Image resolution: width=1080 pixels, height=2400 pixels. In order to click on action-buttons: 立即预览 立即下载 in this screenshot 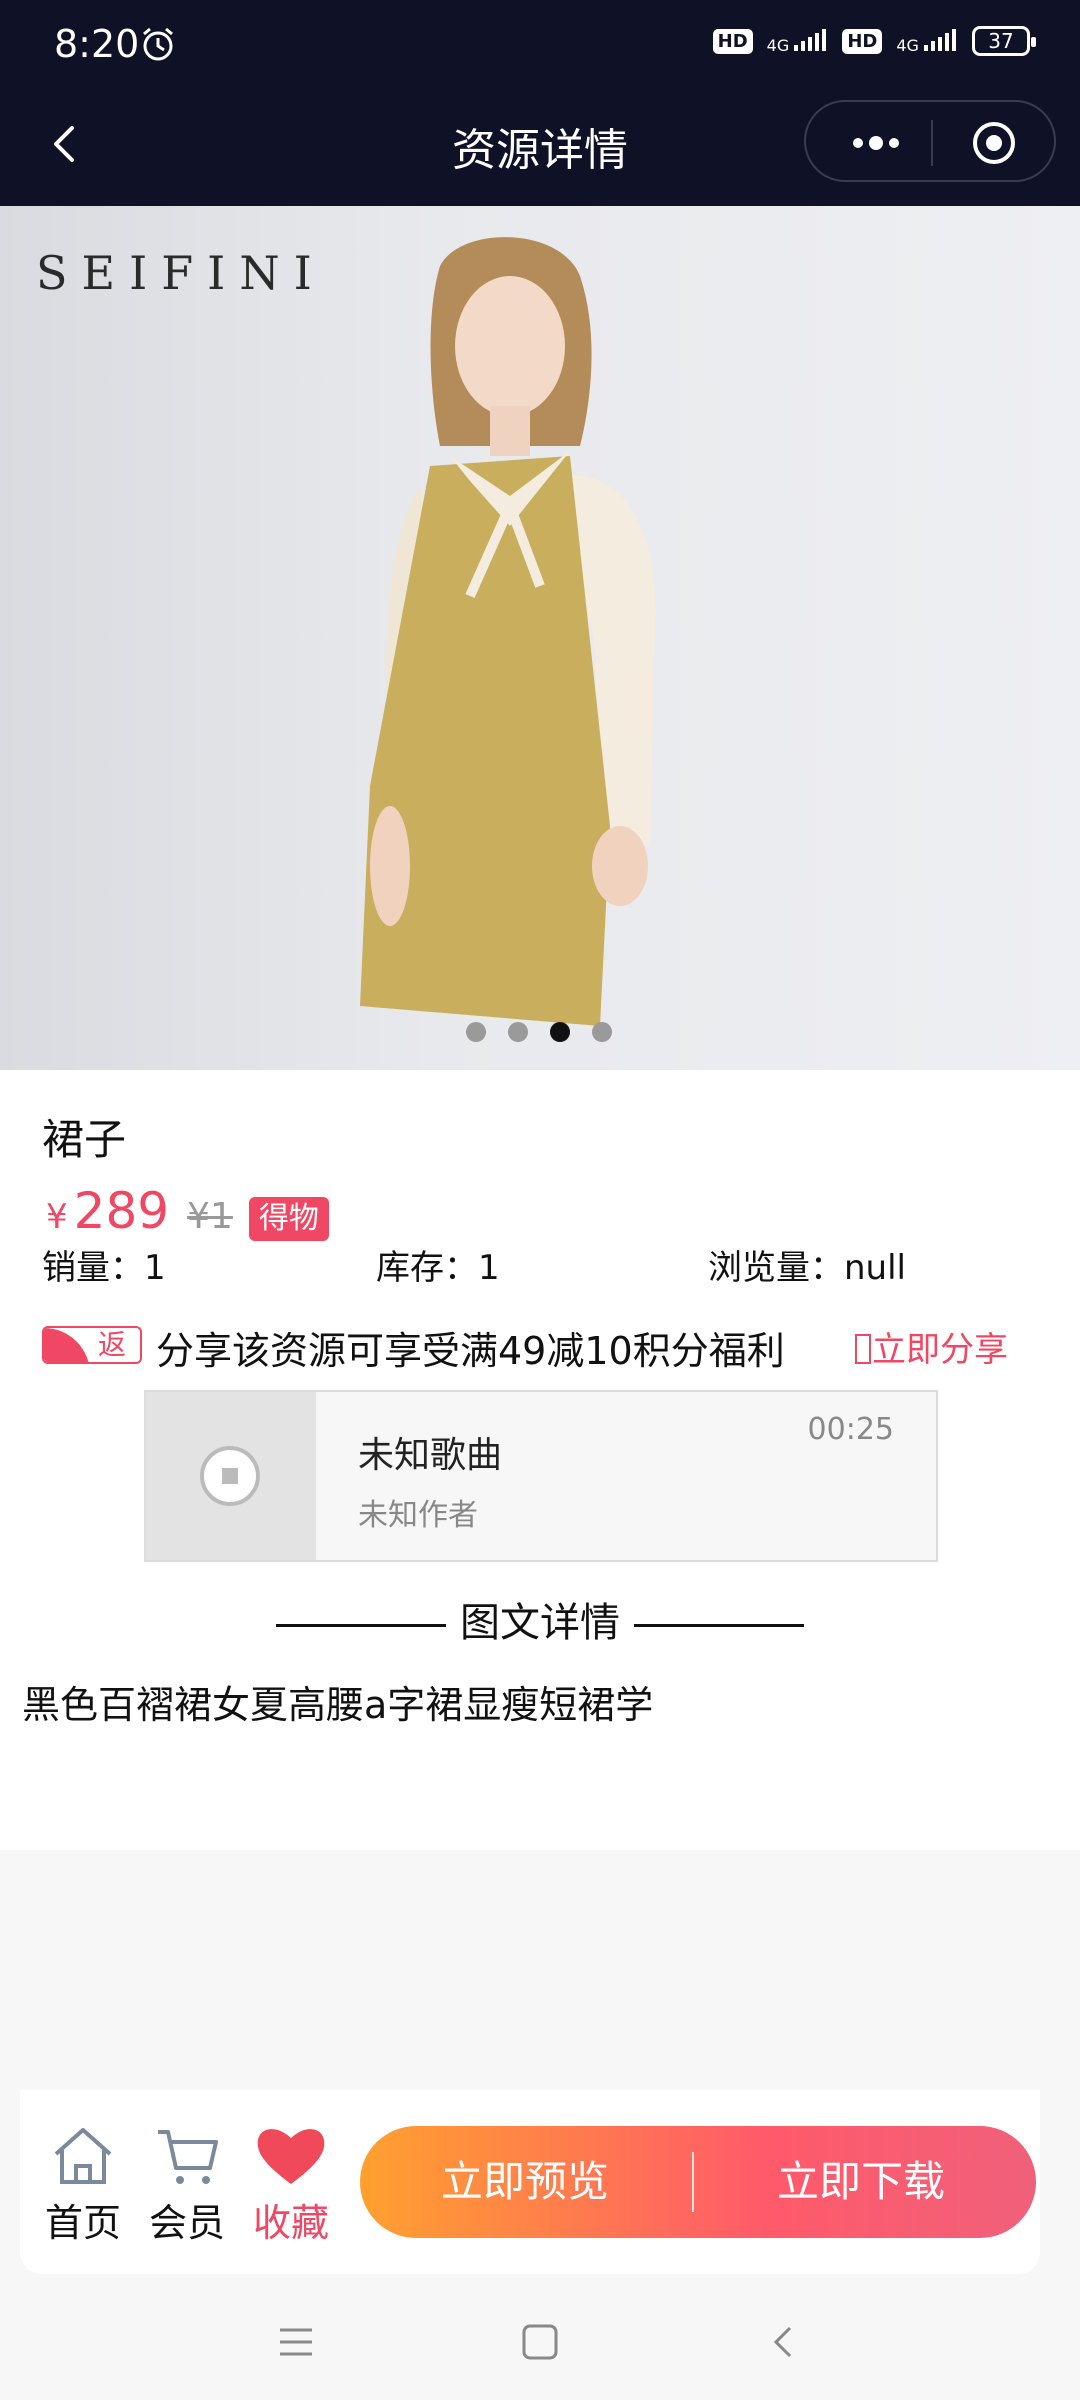, I will do `click(698, 2182)`.